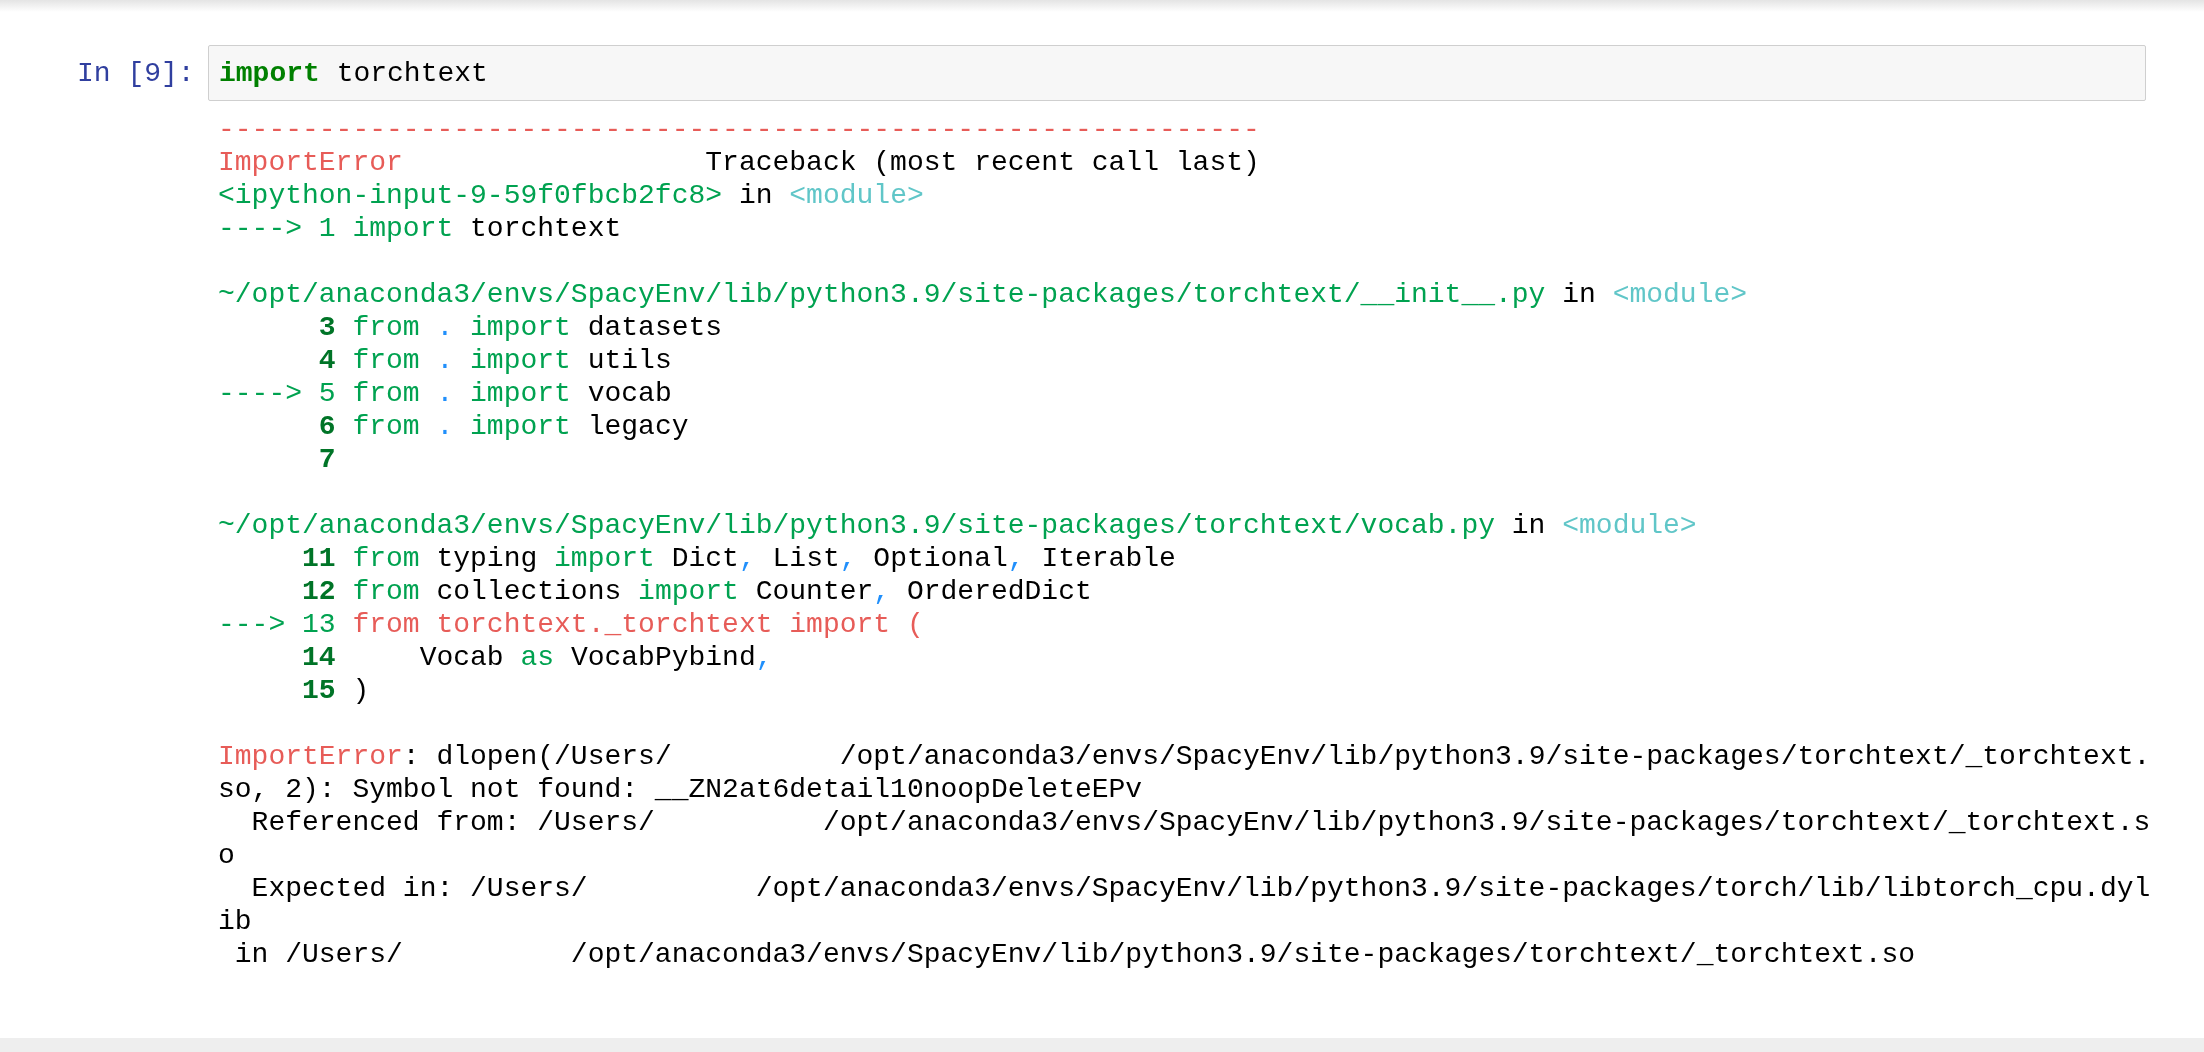 The image size is (2204, 1052). I want to click on code-line: --------------------------------------------------------------, so click(739, 129).